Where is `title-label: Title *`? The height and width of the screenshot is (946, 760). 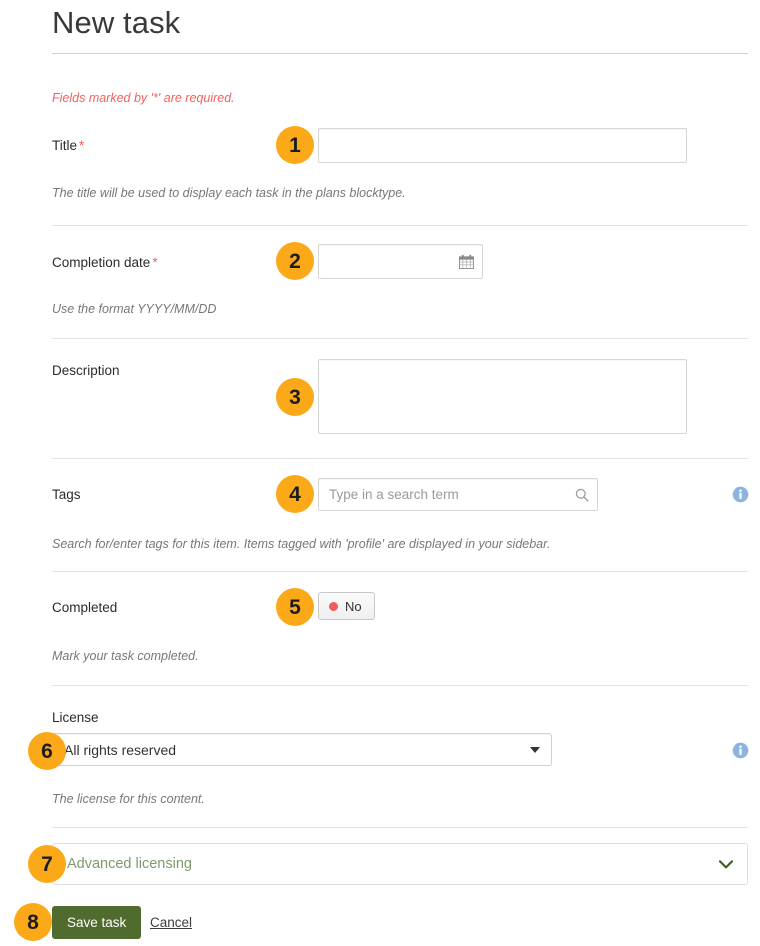
title-label: Title * is located at coordinates (68, 146).